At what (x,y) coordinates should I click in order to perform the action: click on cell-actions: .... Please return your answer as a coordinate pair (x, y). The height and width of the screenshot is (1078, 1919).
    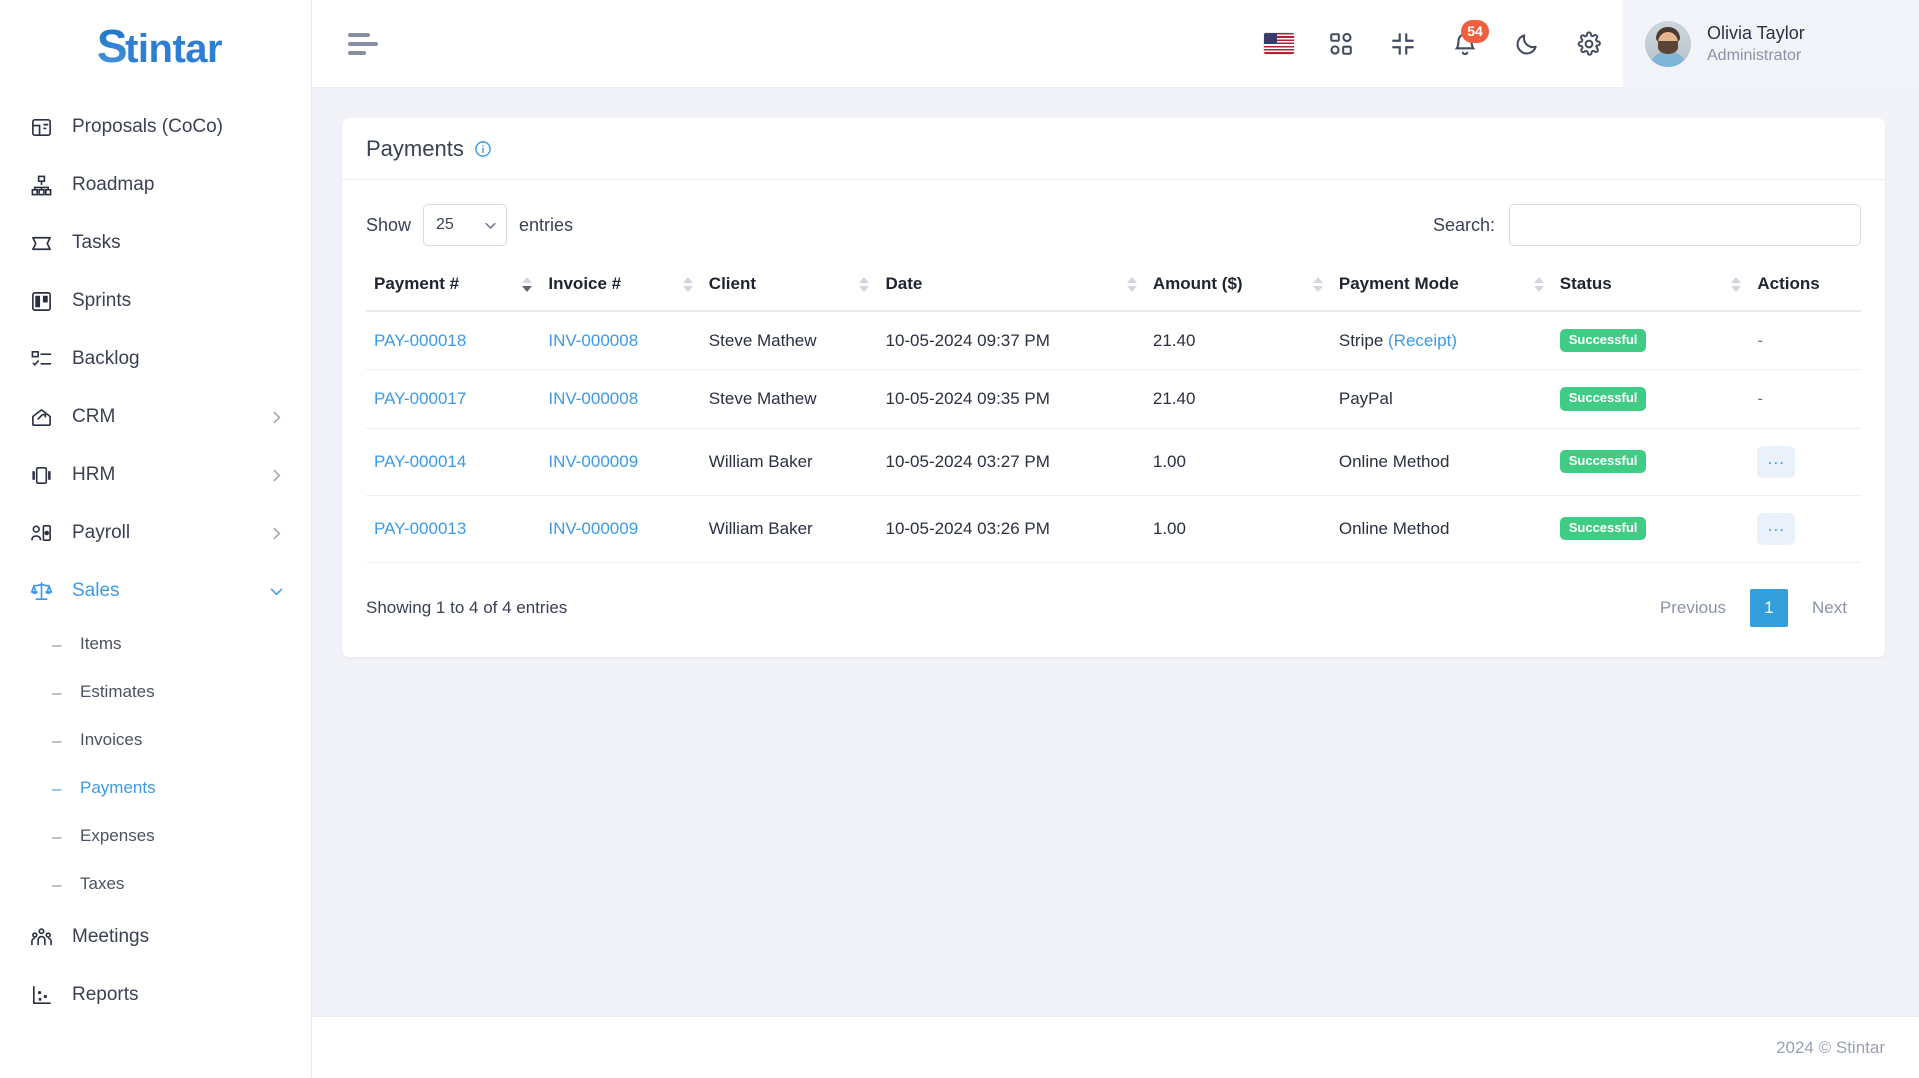
    Looking at the image, I should click on (1805, 462).